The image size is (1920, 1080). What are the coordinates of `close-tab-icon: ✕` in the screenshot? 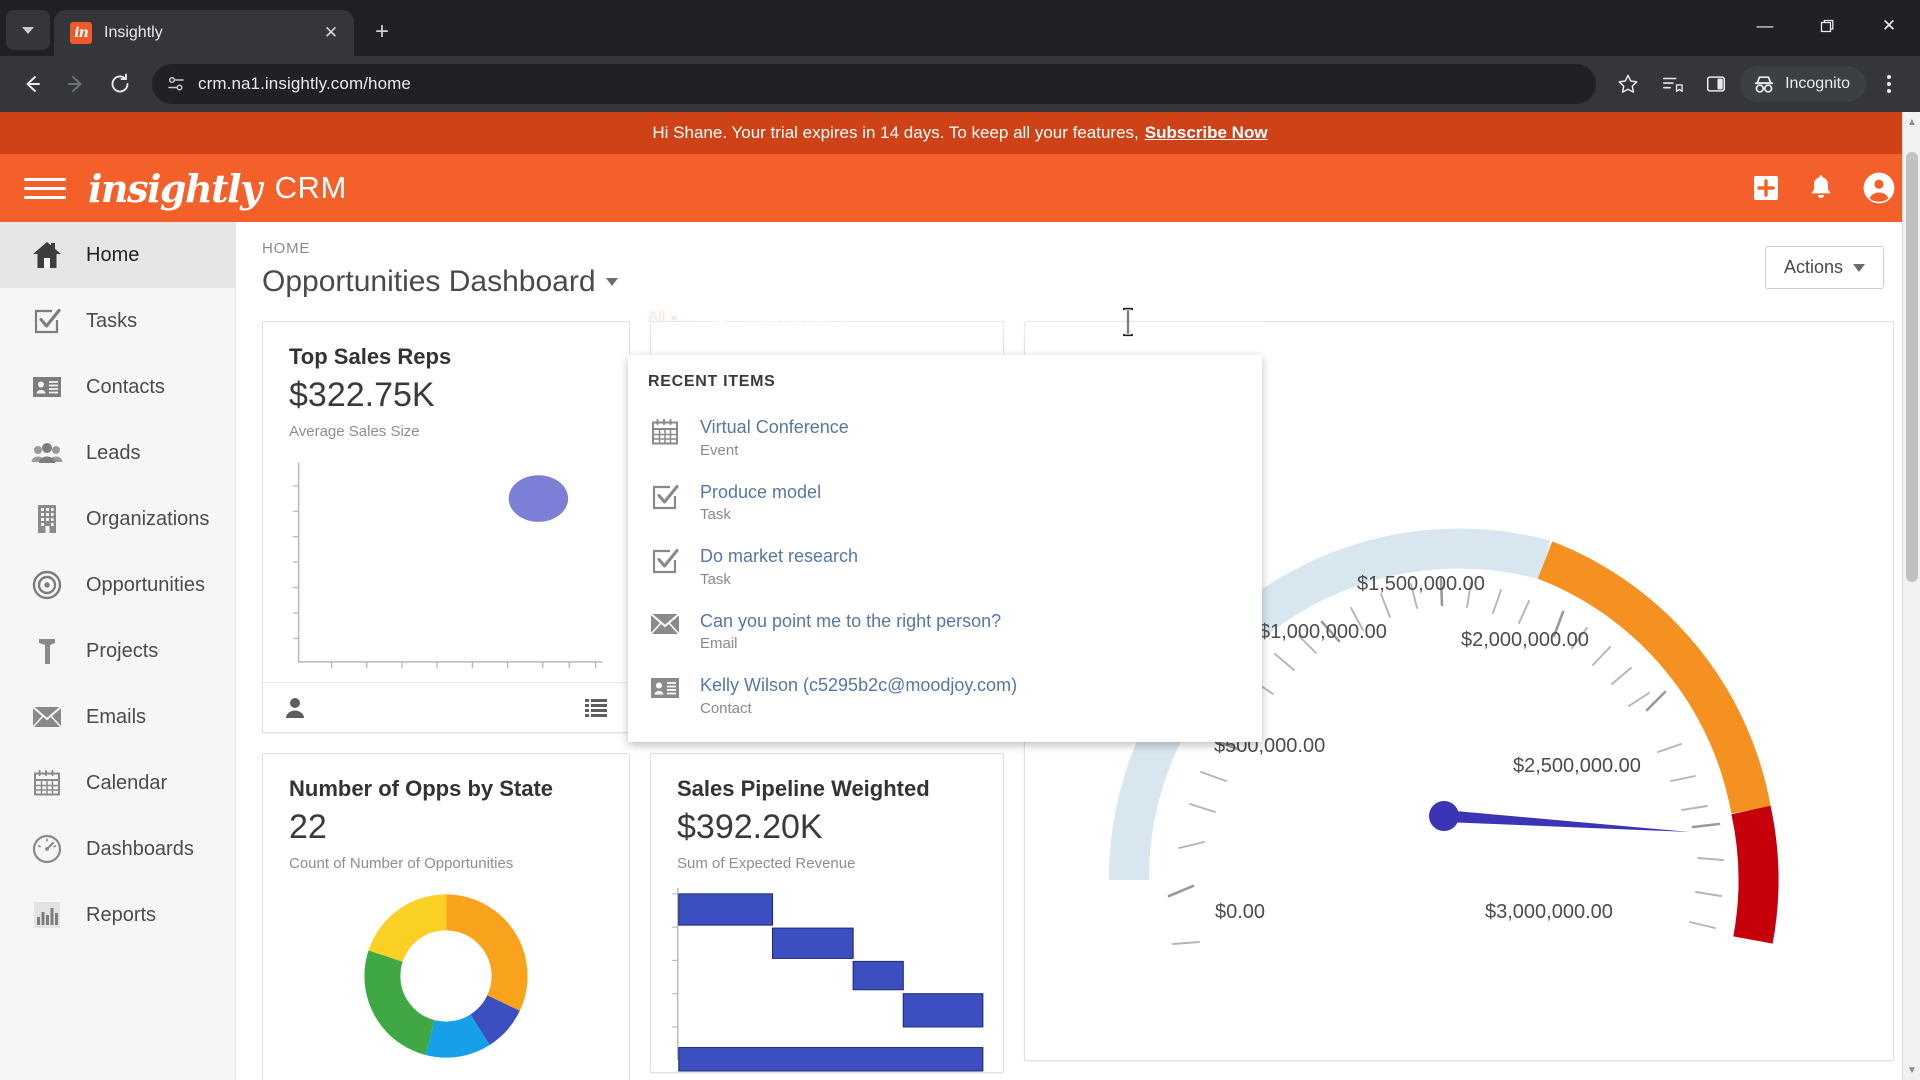 It's located at (331, 33).